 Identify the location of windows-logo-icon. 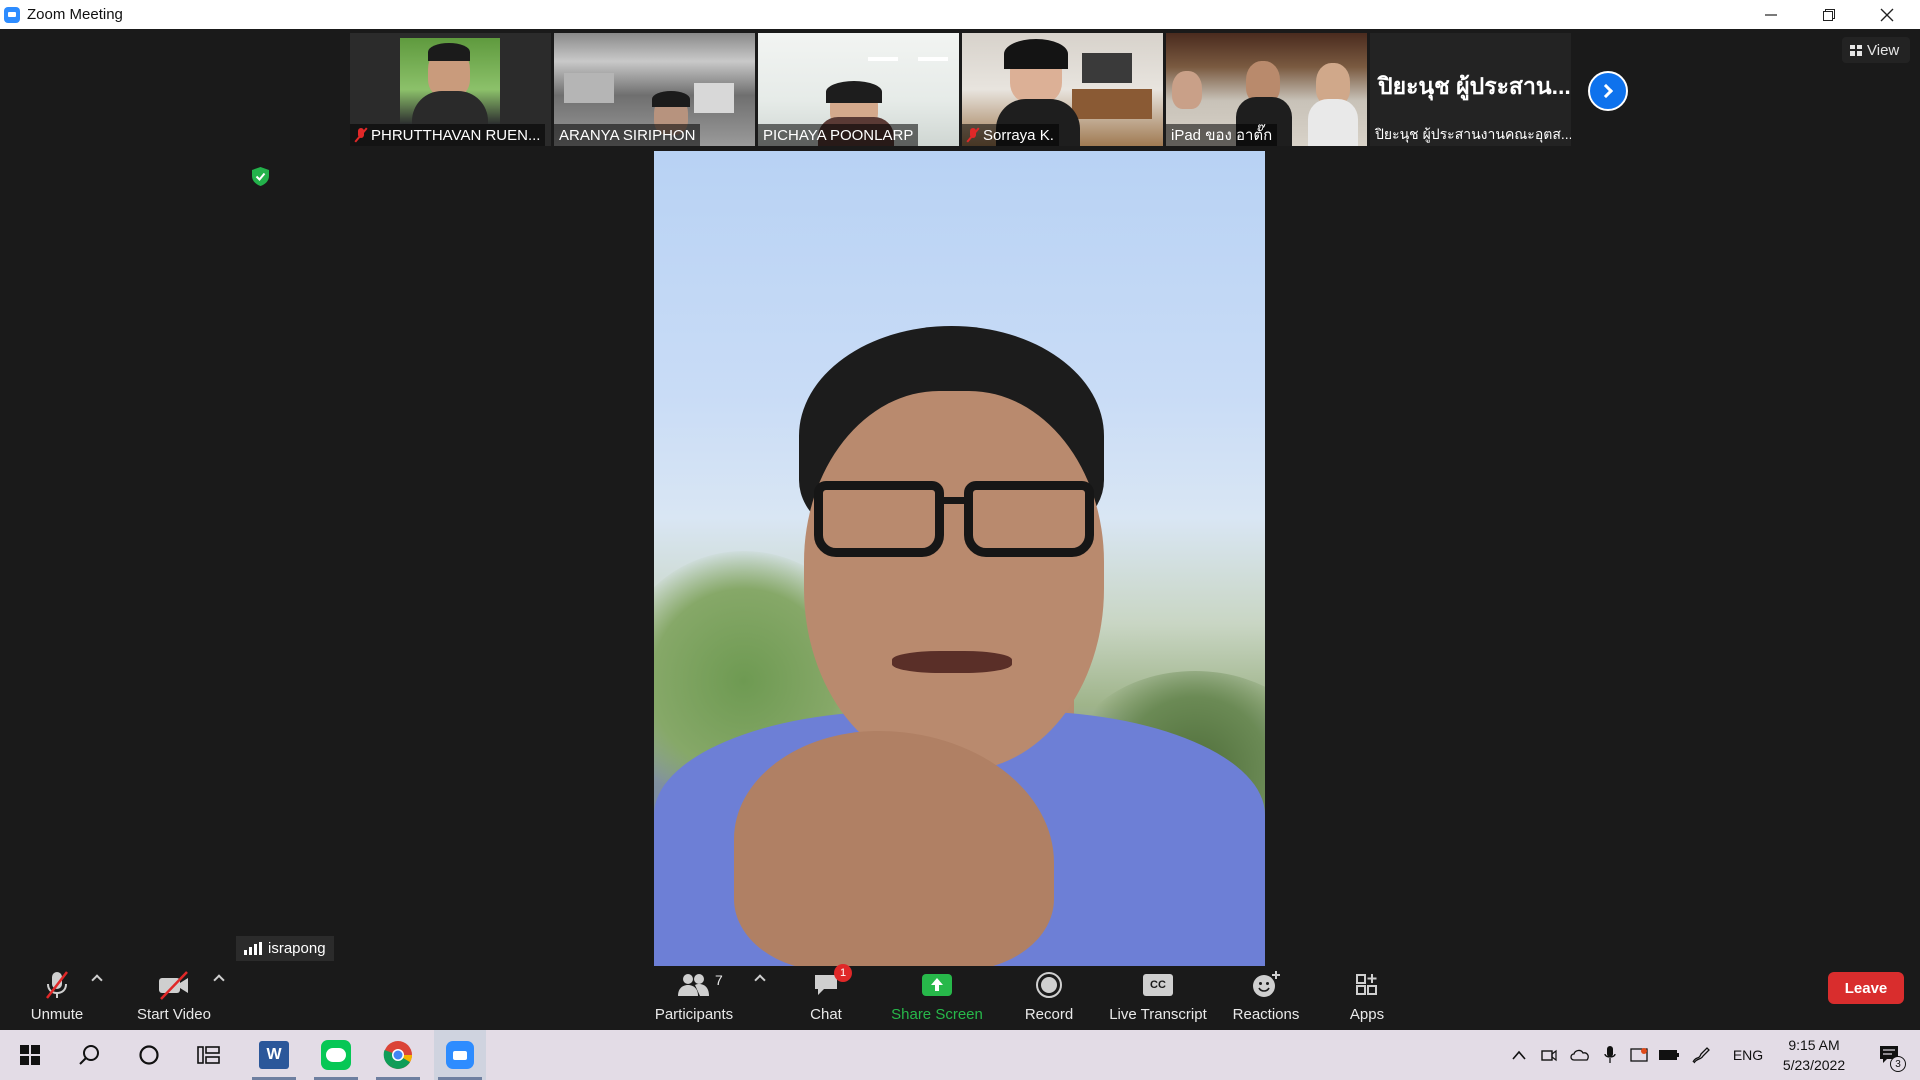
(30, 1055).